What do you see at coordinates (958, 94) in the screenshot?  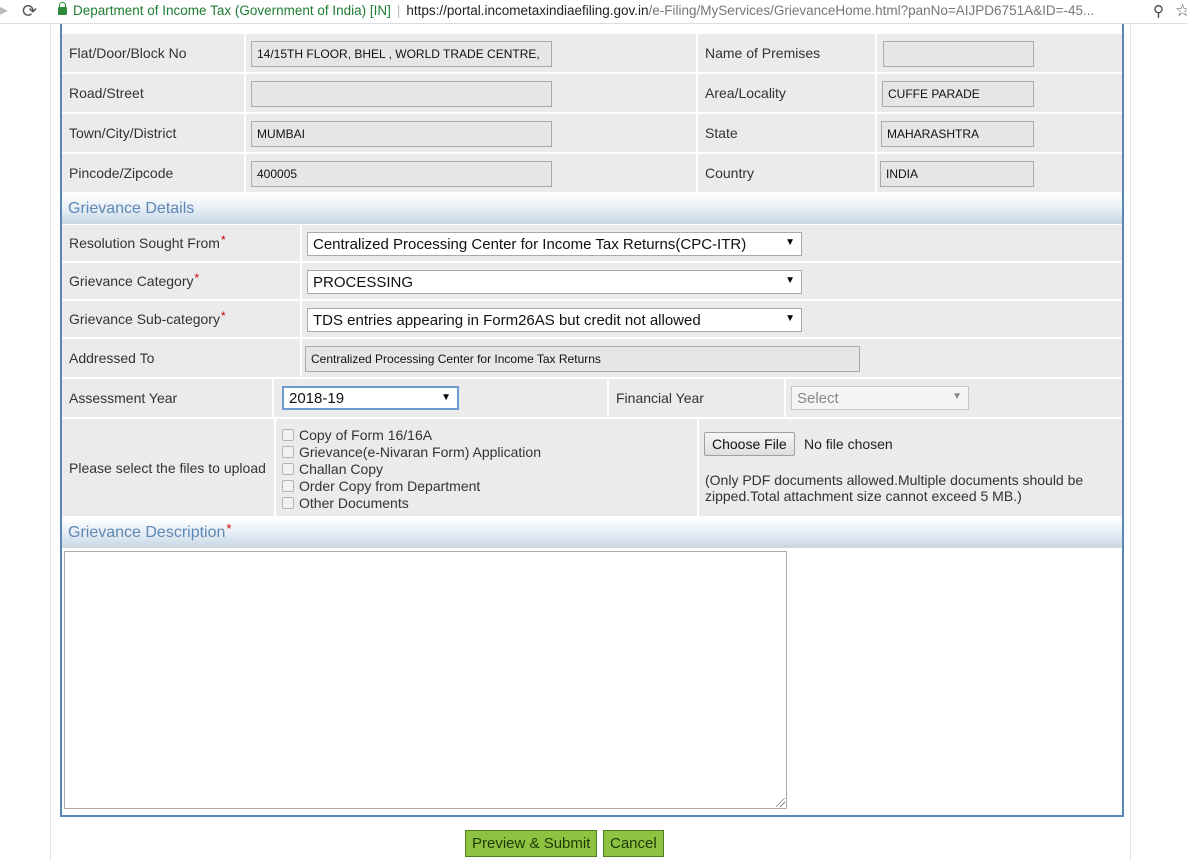 I see `area-field: CUFFE PARADE` at bounding box center [958, 94].